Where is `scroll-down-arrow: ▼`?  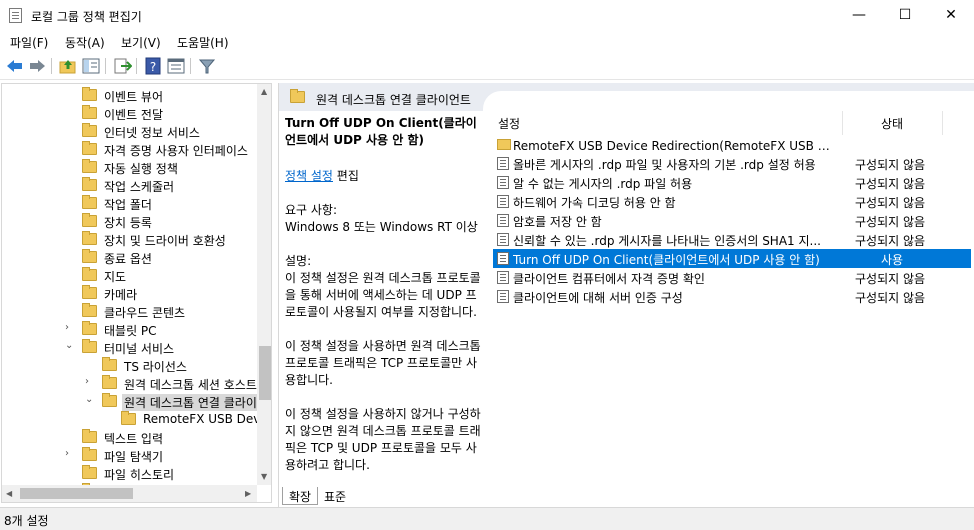
scroll-down-arrow: ▼ is located at coordinates (264, 476).